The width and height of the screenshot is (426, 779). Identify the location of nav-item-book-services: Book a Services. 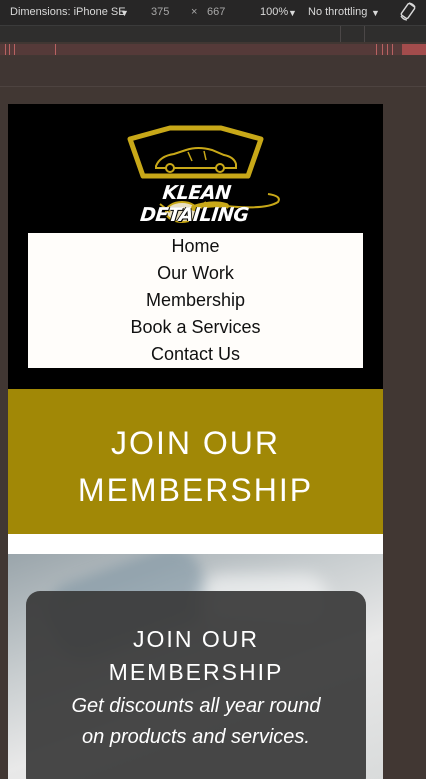
(195, 327).